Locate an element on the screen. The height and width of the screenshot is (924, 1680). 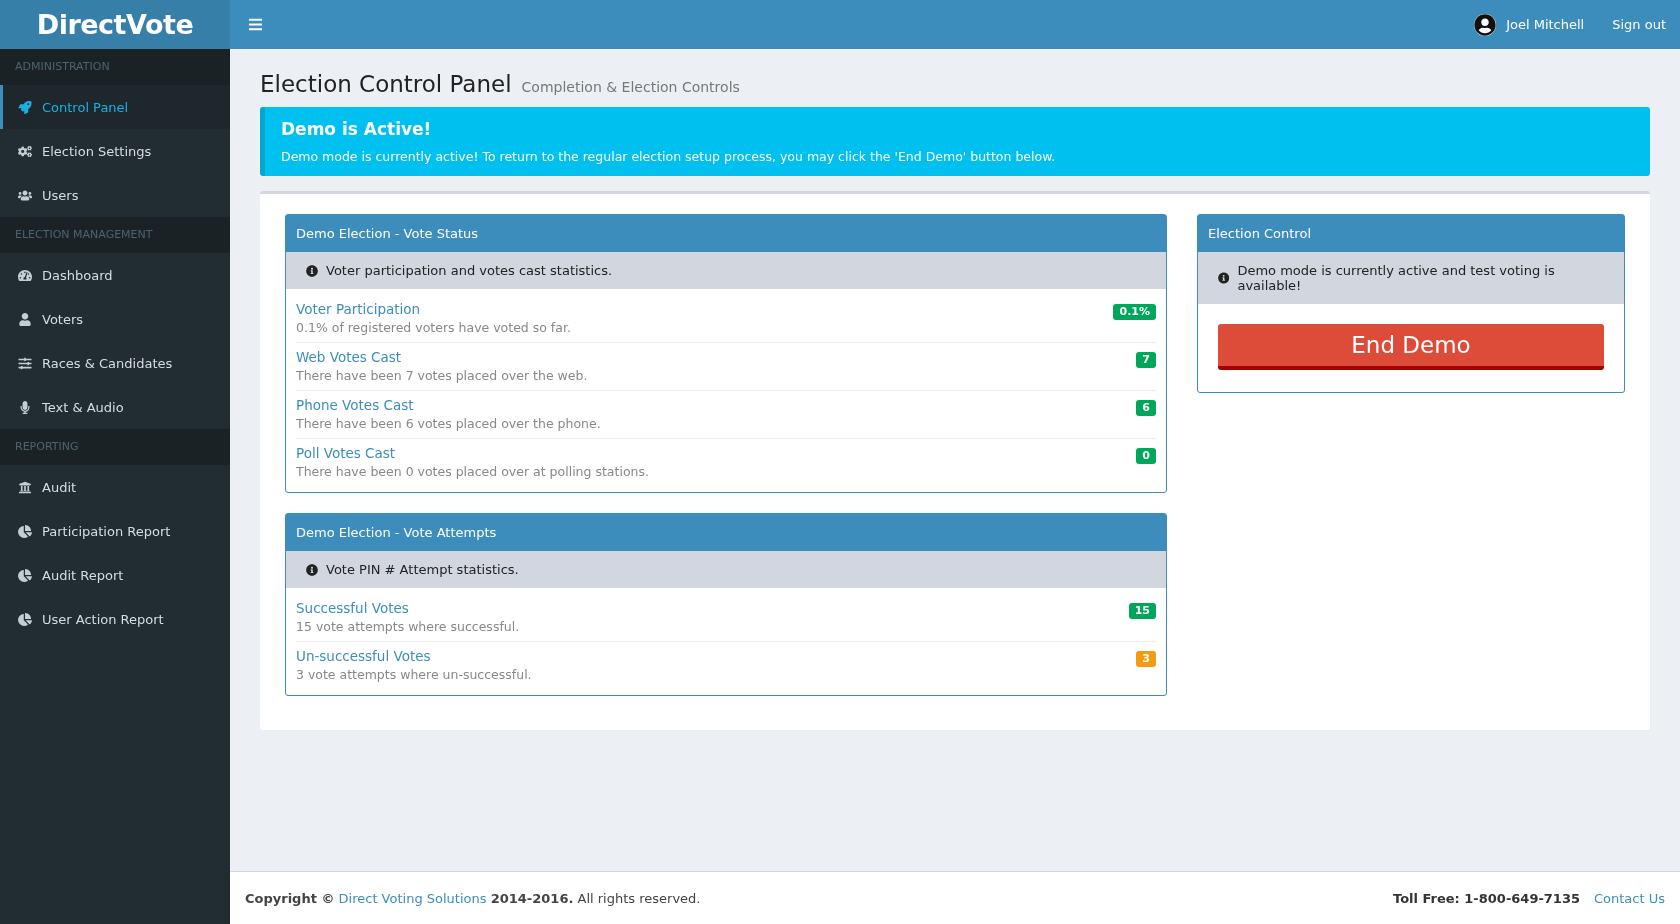
sidebar-item-label: Races & Candidates is located at coordinates (107, 363).